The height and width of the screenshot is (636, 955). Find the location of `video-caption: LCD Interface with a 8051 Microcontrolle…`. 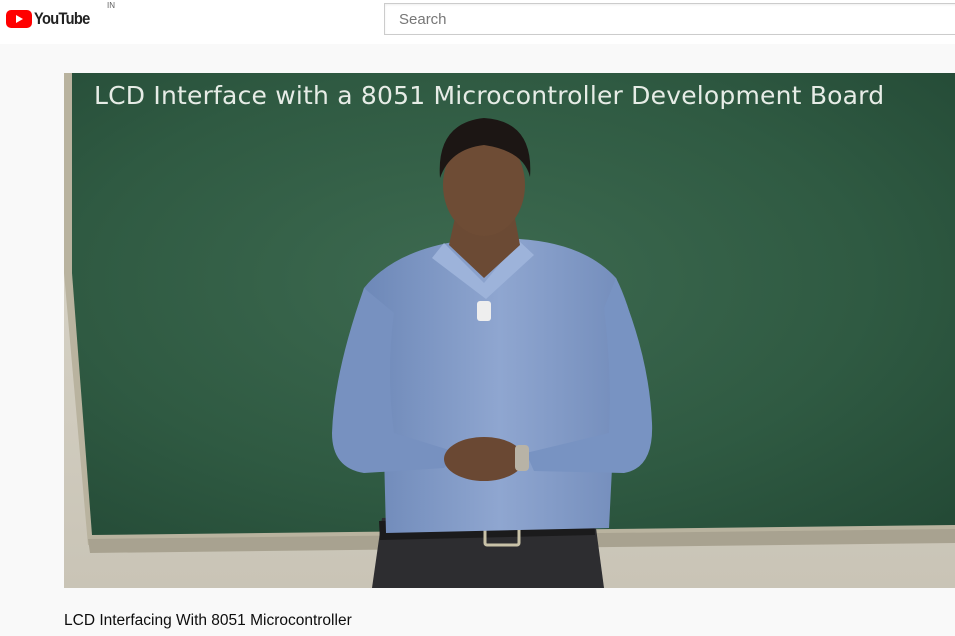

video-caption: LCD Interface with a 8051 Microcontrolle… is located at coordinates (489, 95).